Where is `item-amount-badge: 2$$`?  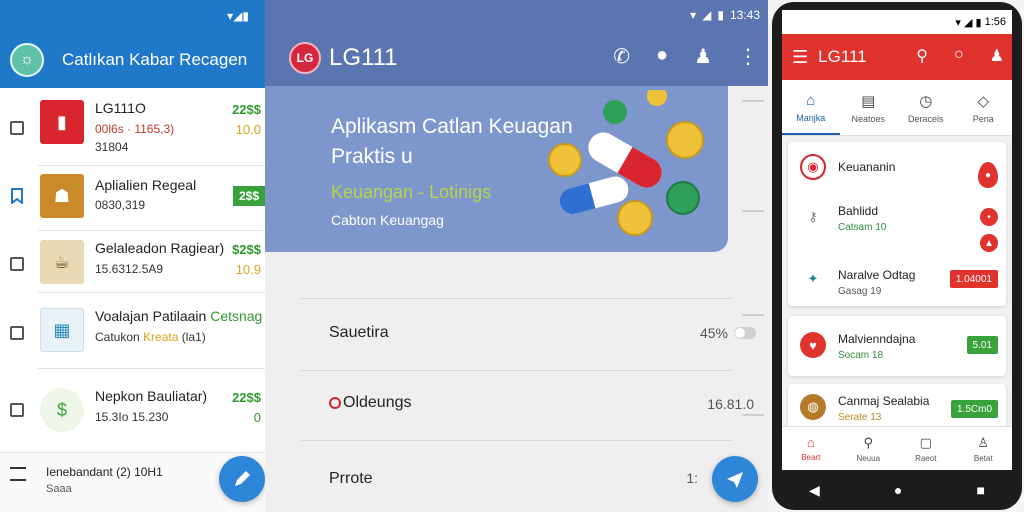 item-amount-badge: 2$$ is located at coordinates (248, 196).